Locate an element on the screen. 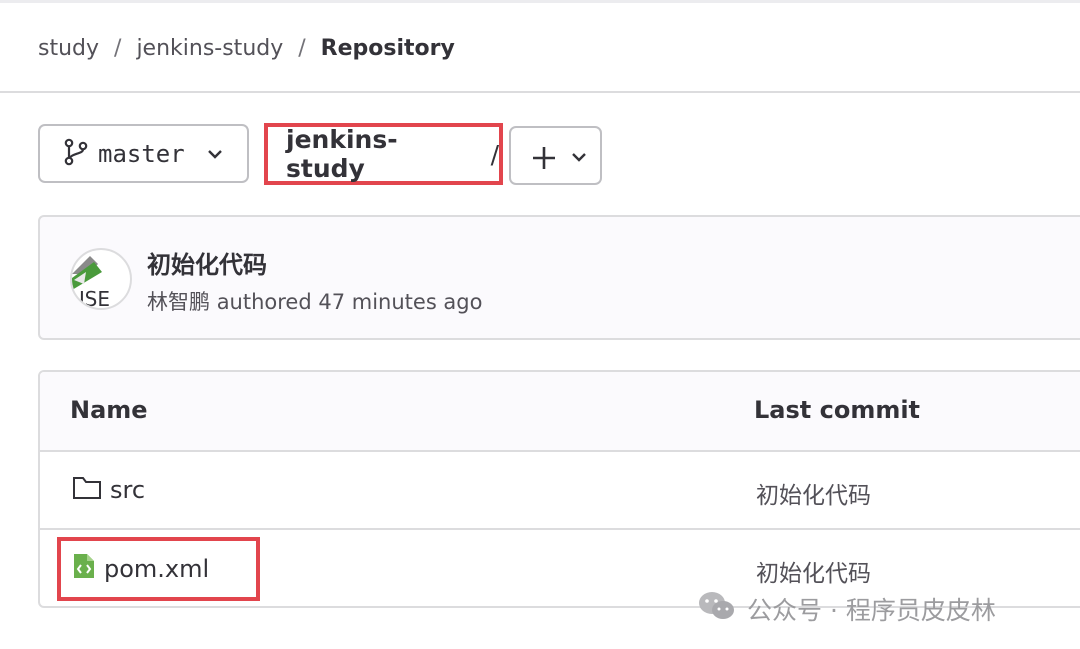 This screenshot has height=649, width=1080. path-root-link: jenkins-study is located at coordinates (381, 154).